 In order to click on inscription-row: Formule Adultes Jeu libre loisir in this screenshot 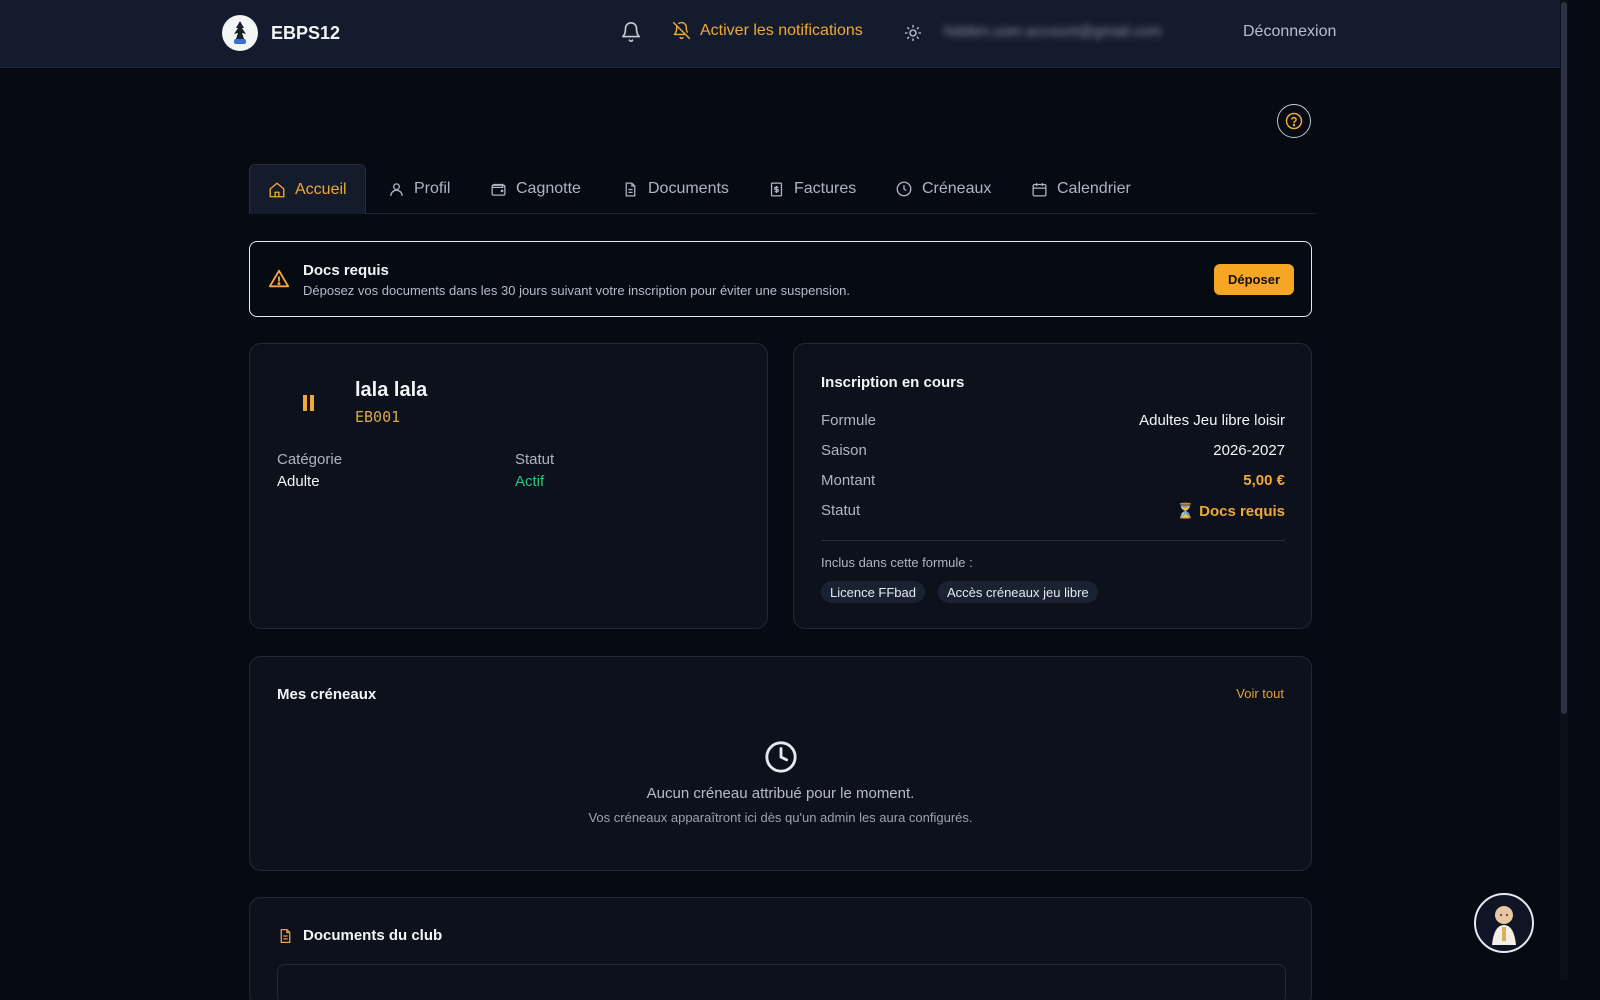, I will do `click(1053, 420)`.